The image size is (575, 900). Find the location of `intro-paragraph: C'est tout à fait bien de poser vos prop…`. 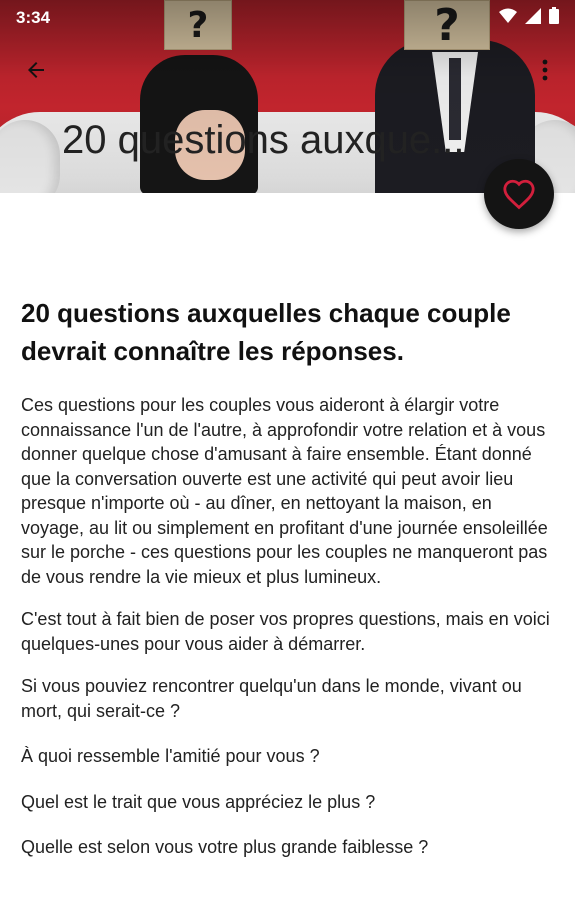

intro-paragraph: C'est tout à fait bien de poser vos prop… is located at coordinates (285, 631).